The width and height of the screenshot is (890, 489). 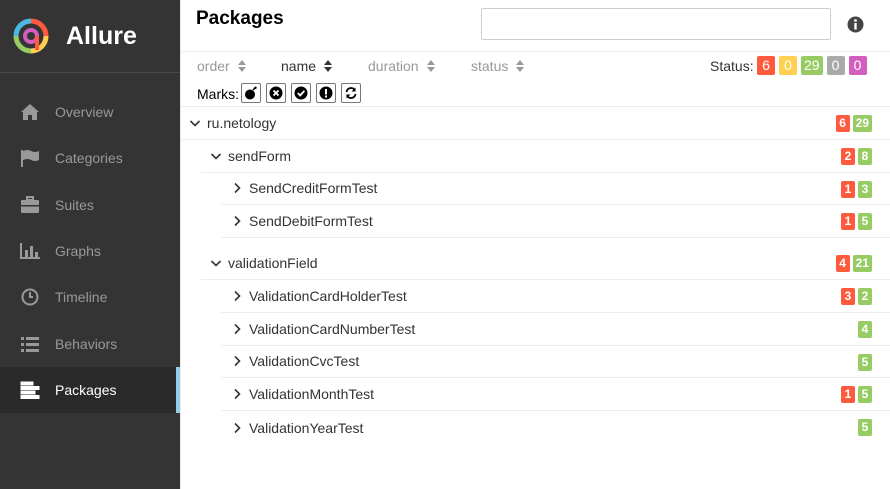 What do you see at coordinates (732, 66) in the screenshot?
I see `status-filter-label: Status:` at bounding box center [732, 66].